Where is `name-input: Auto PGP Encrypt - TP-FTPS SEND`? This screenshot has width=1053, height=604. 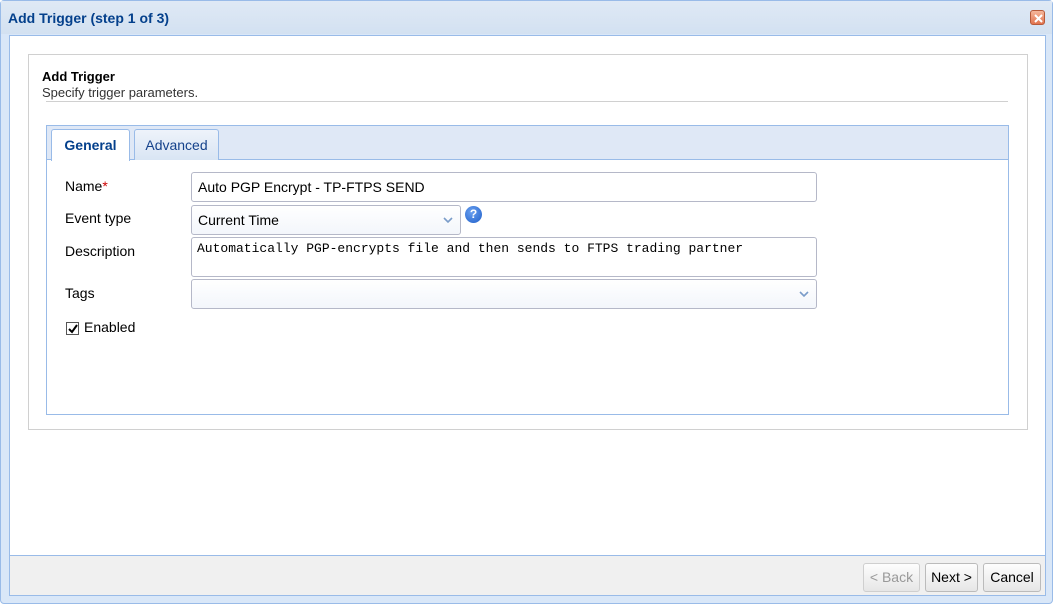
name-input: Auto PGP Encrypt - TP-FTPS SEND is located at coordinates (504, 187).